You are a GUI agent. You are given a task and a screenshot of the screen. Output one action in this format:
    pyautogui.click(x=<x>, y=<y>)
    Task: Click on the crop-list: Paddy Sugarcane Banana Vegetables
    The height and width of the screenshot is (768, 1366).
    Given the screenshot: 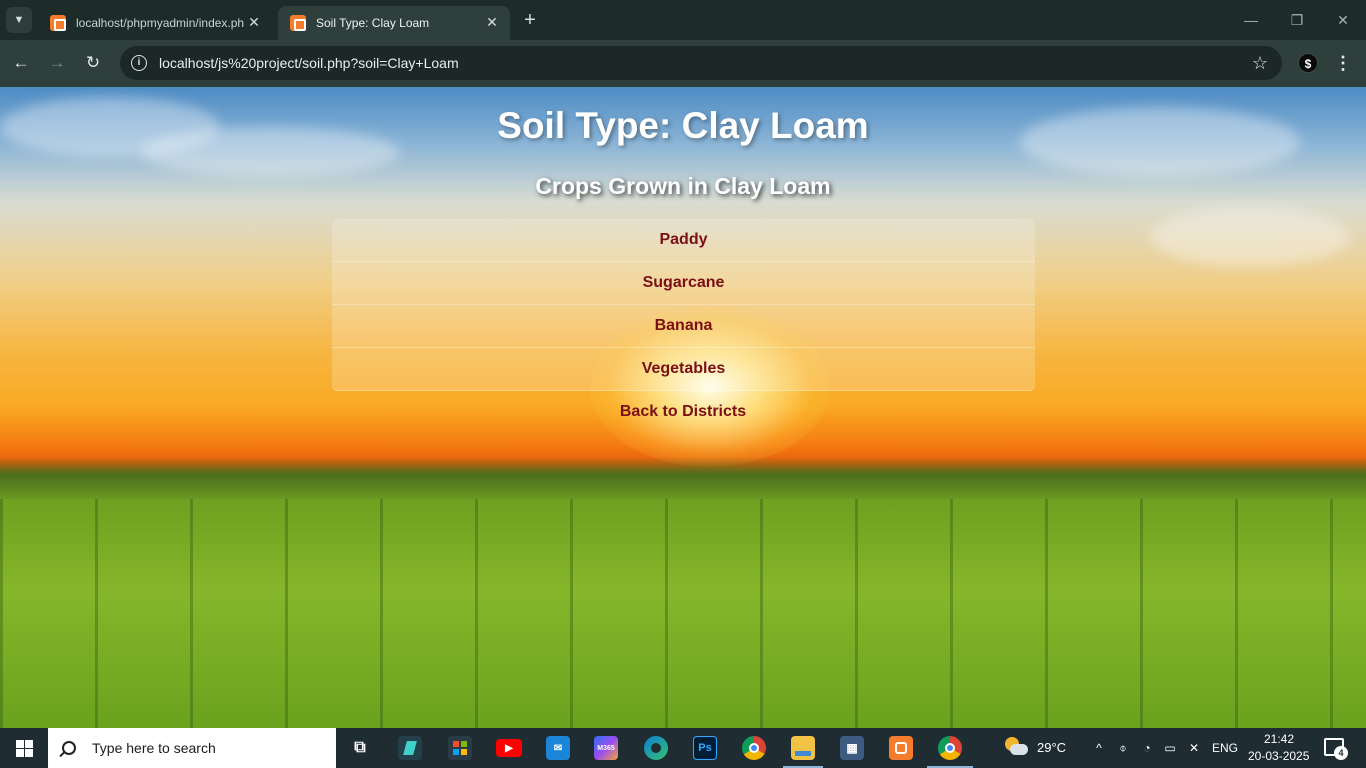 What is the action you would take?
    pyautogui.click(x=683, y=305)
    